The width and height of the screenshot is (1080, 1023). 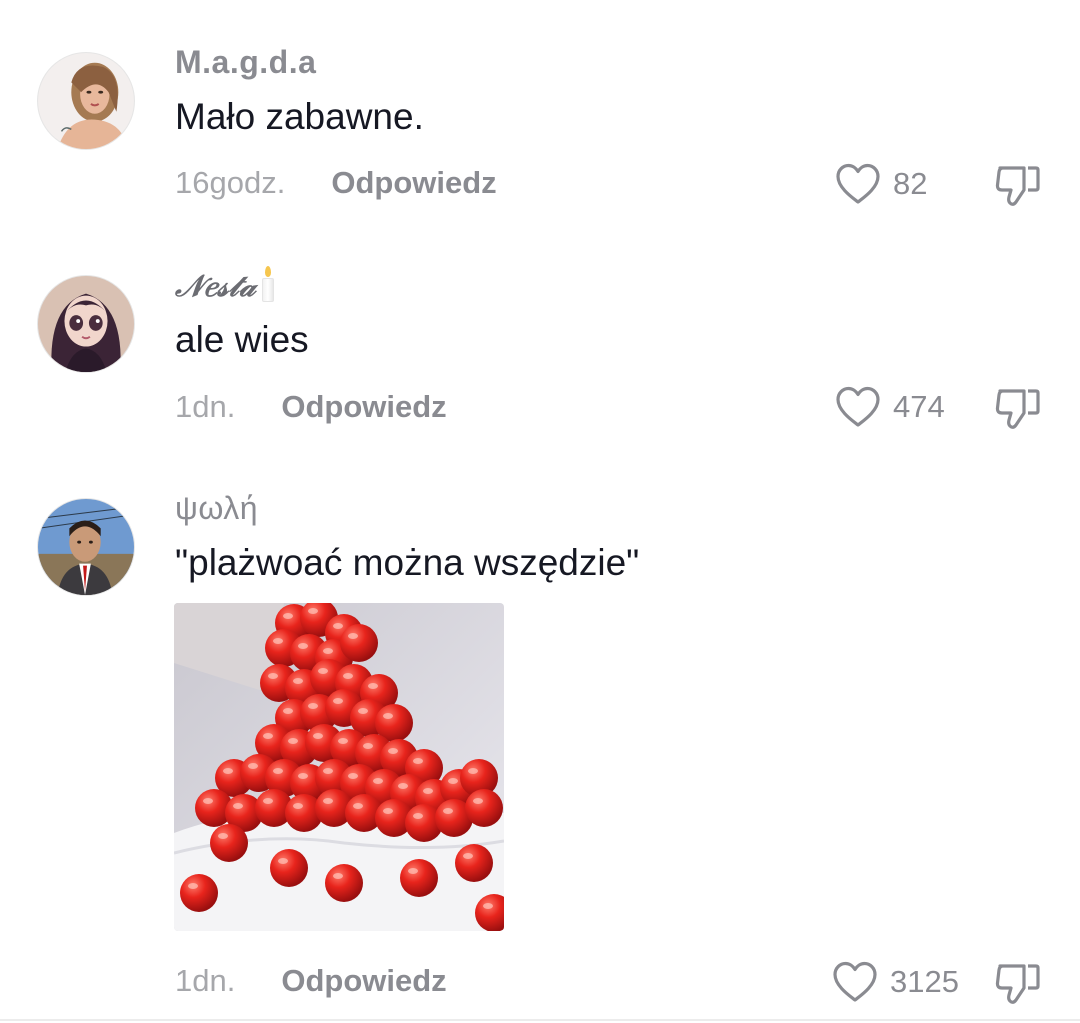 What do you see at coordinates (540, 1020) in the screenshot?
I see `divider` at bounding box center [540, 1020].